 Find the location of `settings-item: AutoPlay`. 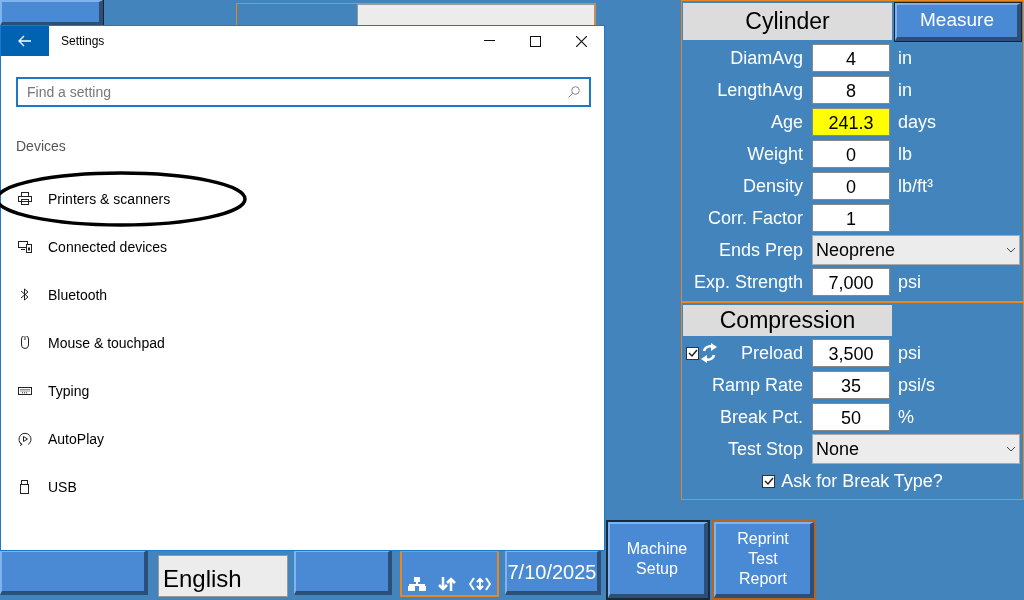

settings-item: AutoPlay is located at coordinates (302, 439).